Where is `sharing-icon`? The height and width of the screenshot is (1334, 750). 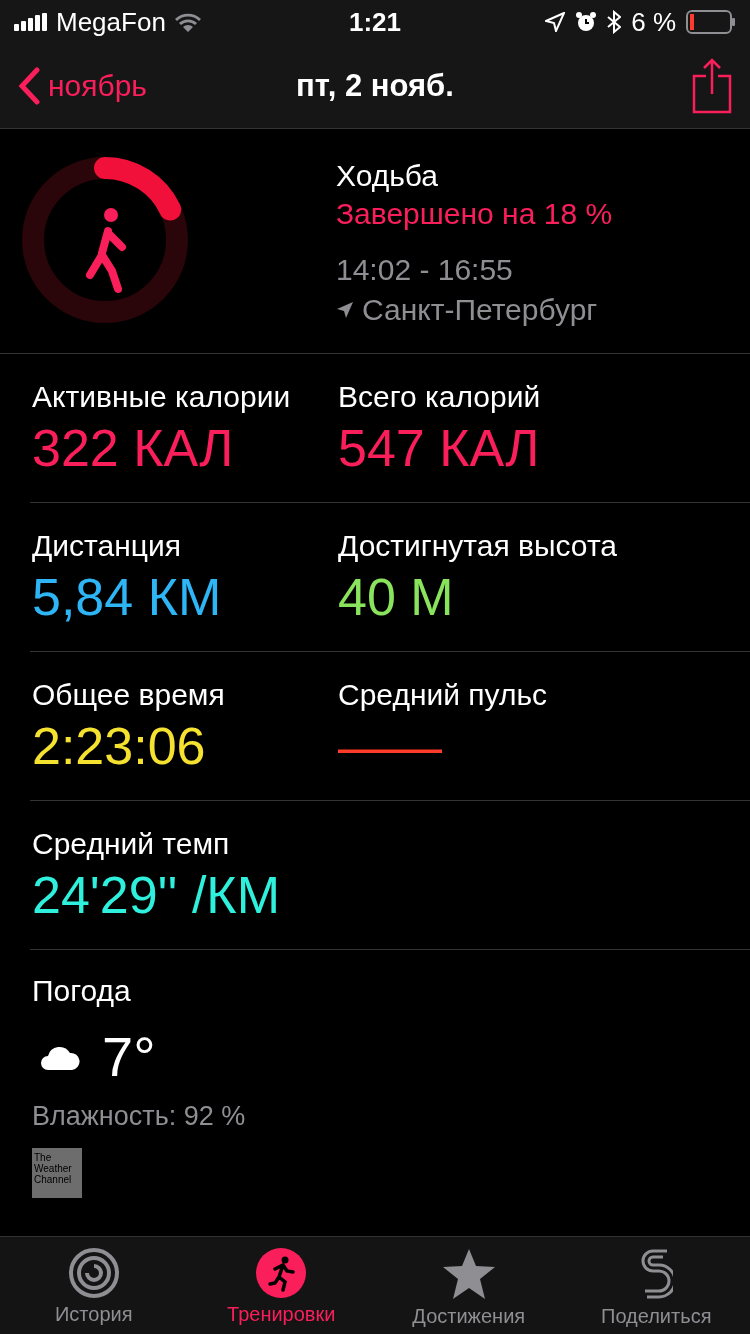 sharing-icon is located at coordinates (656, 1274).